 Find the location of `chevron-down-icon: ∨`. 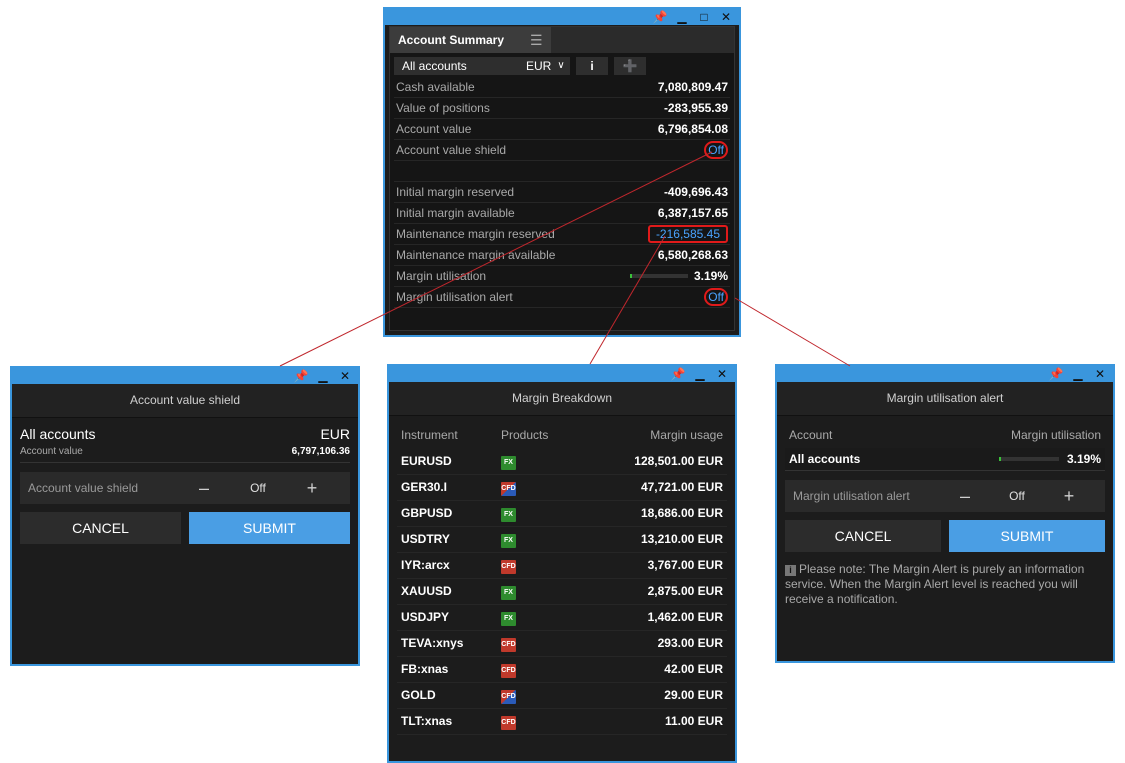

chevron-down-icon: ∨ is located at coordinates (561, 65).